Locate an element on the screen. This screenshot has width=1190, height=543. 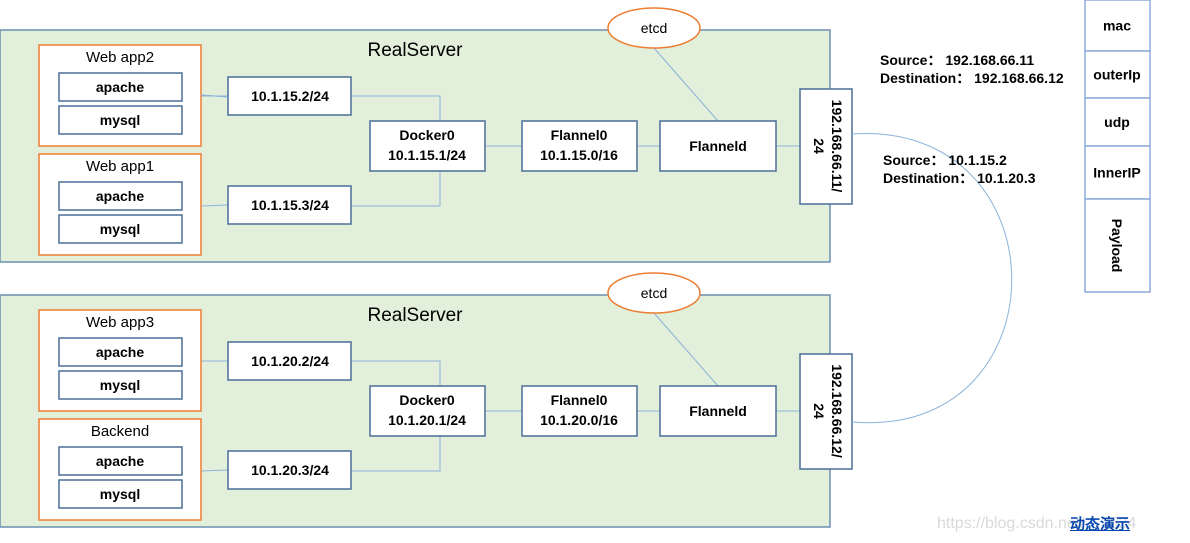
packet-label: Payload is located at coordinates (1117, 246).